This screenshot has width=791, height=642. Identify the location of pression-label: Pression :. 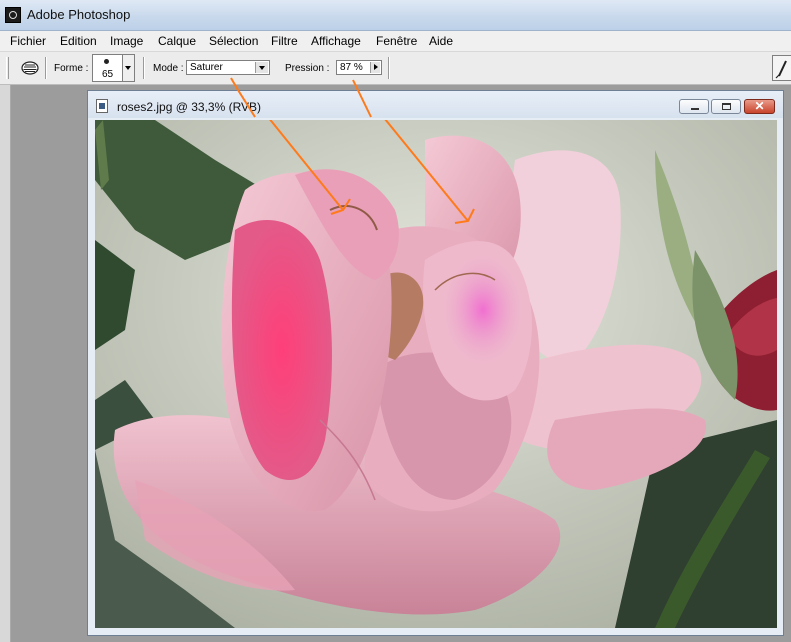
(307, 68).